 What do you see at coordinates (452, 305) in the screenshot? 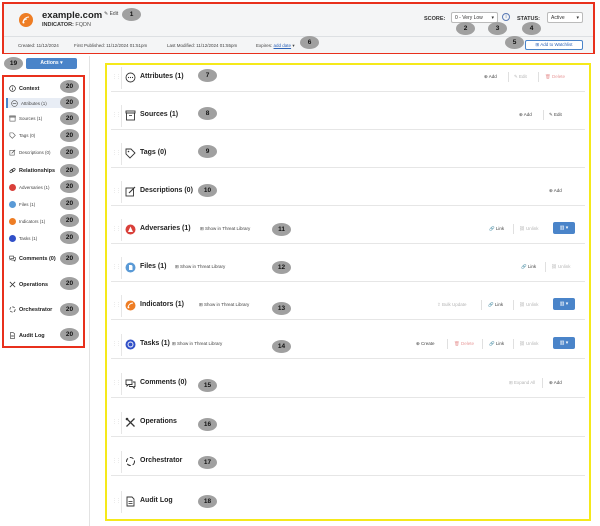
I see `bulk-update-button: ⇪ Bulk Update` at bounding box center [452, 305].